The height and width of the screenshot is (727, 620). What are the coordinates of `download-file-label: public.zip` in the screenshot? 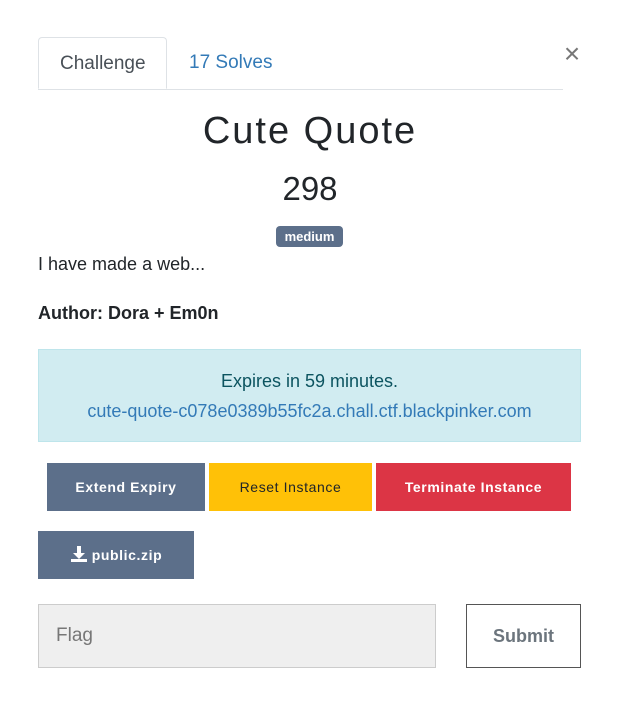 It's located at (127, 555).